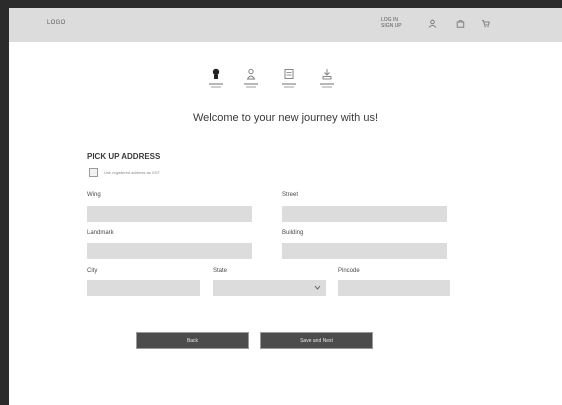  What do you see at coordinates (132, 172) in the screenshot?
I see `use-registered-address-label: Use registered address as GST` at bounding box center [132, 172].